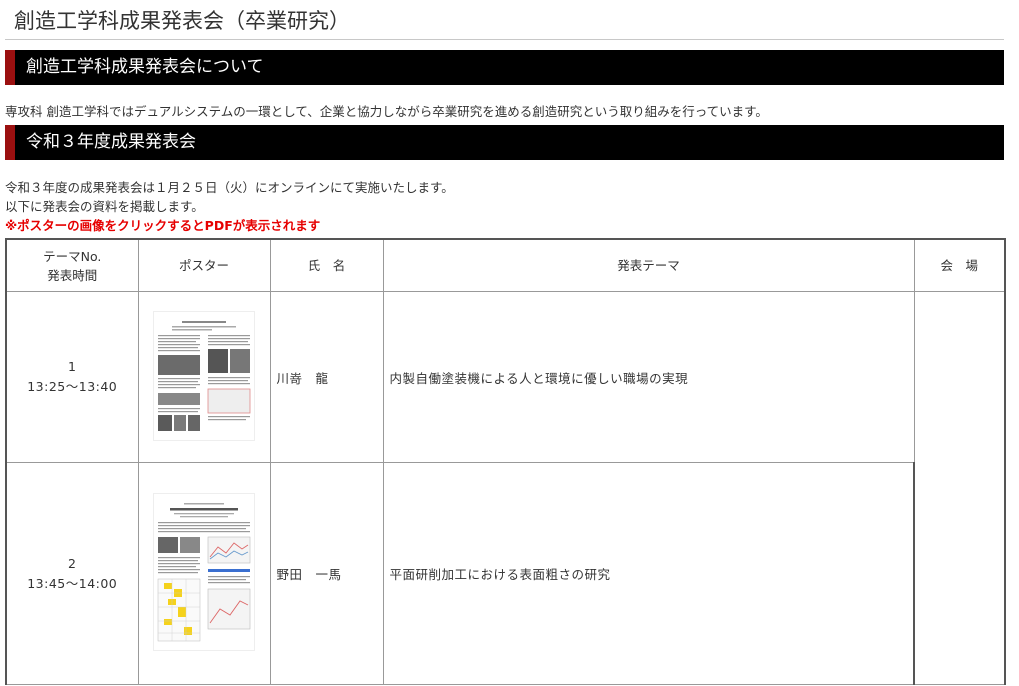 The width and height of the screenshot is (1019, 686). I want to click on presentation-time: 13:25～13:40, so click(72, 386).